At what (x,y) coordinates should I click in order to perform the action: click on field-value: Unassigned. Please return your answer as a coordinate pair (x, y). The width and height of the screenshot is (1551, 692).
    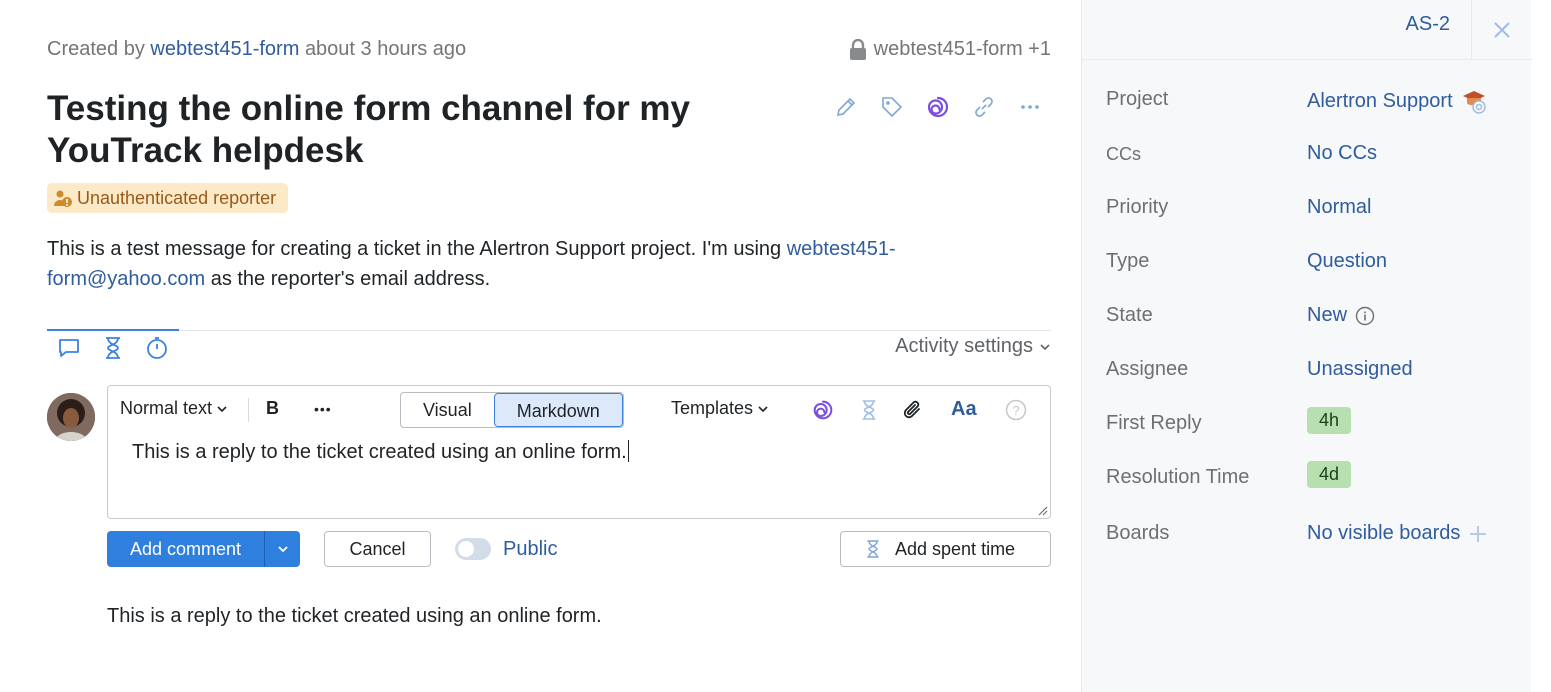
    Looking at the image, I should click on (1360, 369).